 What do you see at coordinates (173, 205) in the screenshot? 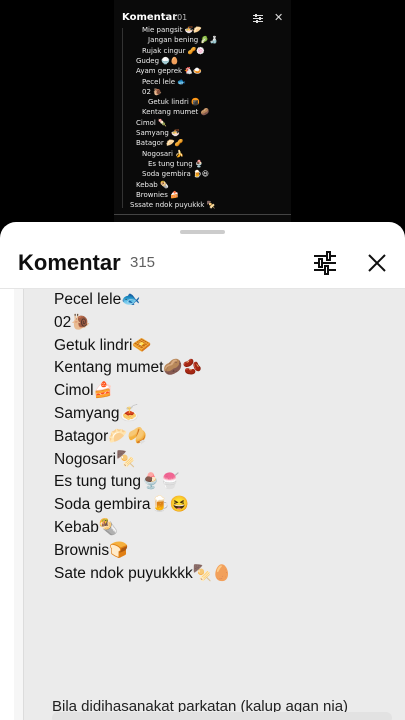
I see `video-comment-line: Sssate ndok puyukkk 🍢` at bounding box center [173, 205].